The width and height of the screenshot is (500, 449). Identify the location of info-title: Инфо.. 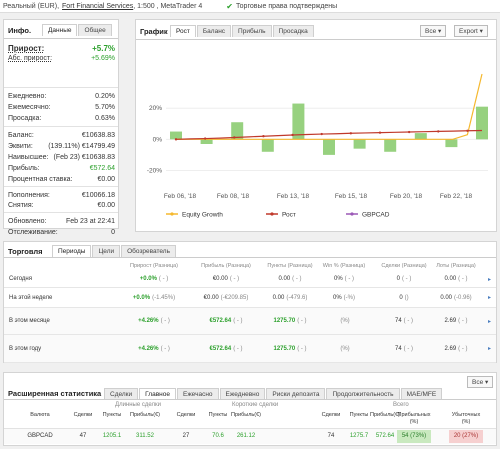
(20, 30).